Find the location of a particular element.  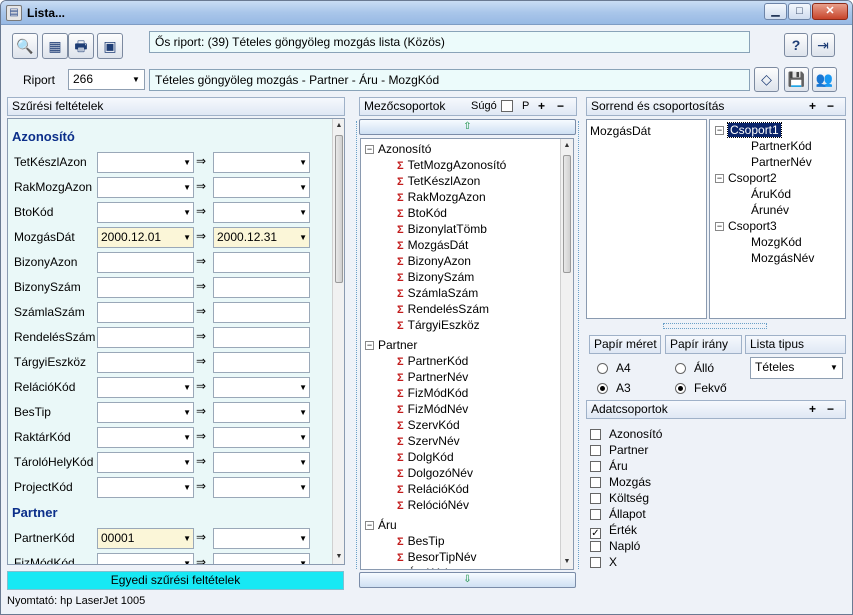

exit-button: ⇥ is located at coordinates (823, 45).